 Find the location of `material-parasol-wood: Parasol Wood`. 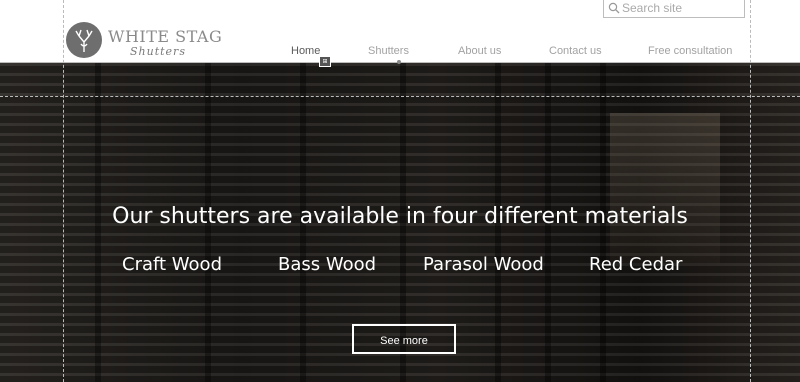

material-parasol-wood: Parasol Wood is located at coordinates (483, 264).